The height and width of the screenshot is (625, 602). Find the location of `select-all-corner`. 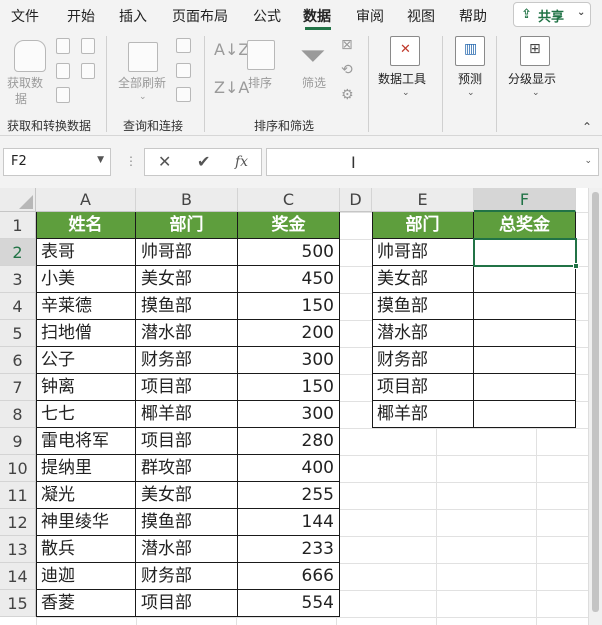

select-all-corner is located at coordinates (18, 200).